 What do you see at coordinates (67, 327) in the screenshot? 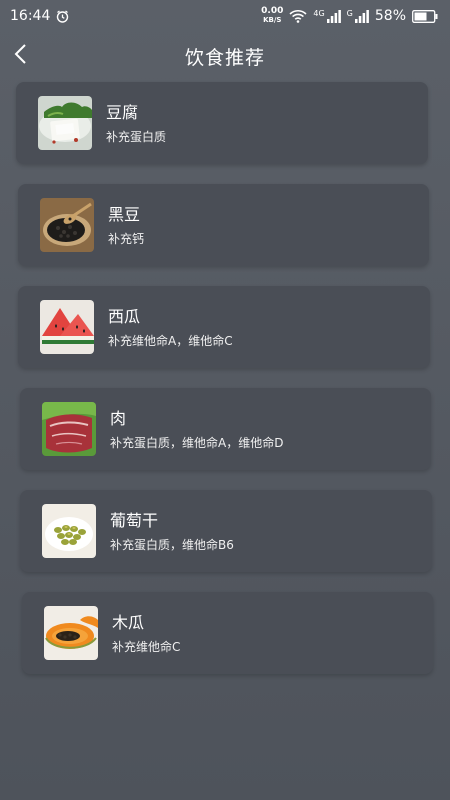
I see `watermelon-image` at bounding box center [67, 327].